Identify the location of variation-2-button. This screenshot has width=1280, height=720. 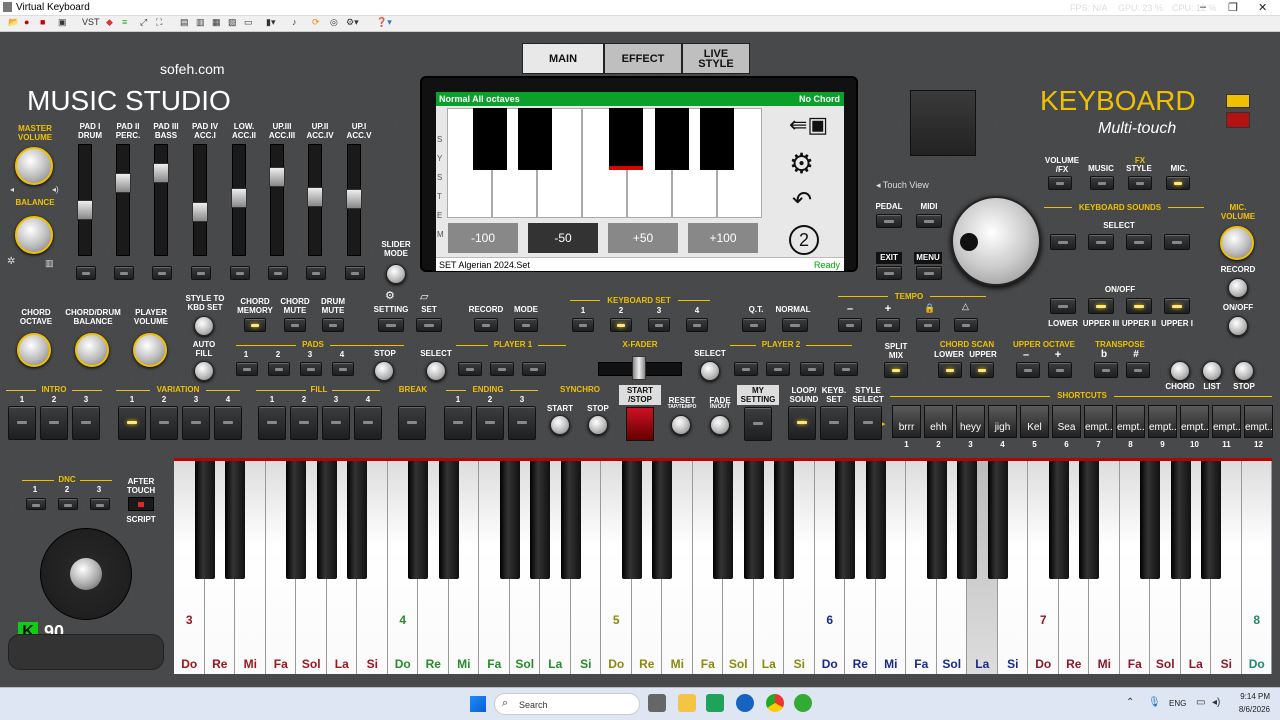
(164, 423).